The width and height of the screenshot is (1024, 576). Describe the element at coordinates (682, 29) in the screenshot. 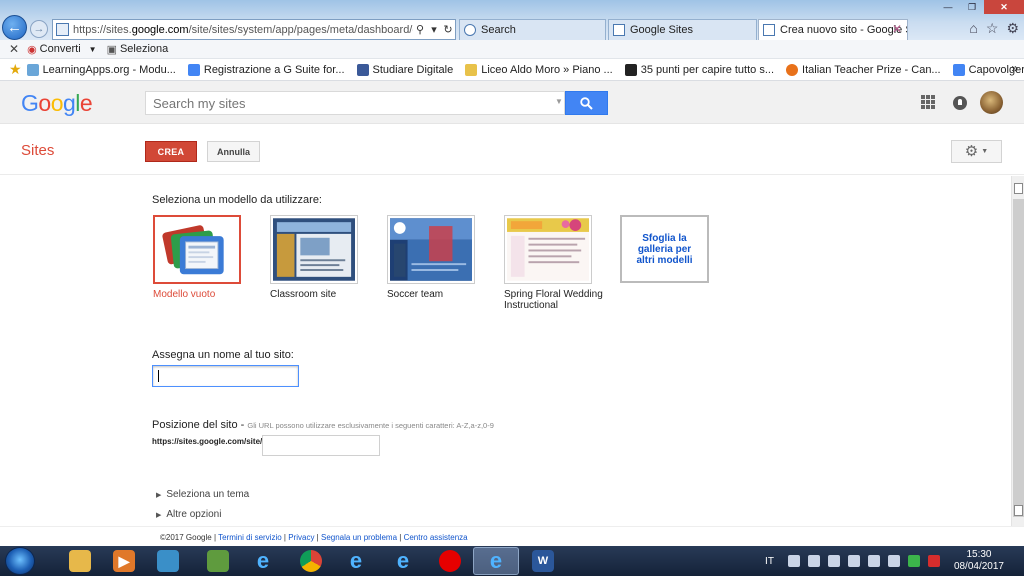

I see `tab-google-sites: Google Sites` at that location.